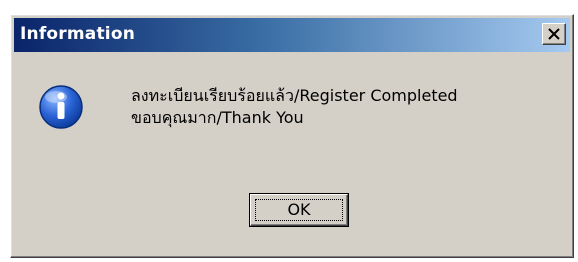 Image resolution: width=578 pixels, height=262 pixels. I want to click on ok-button: OK, so click(299, 210).